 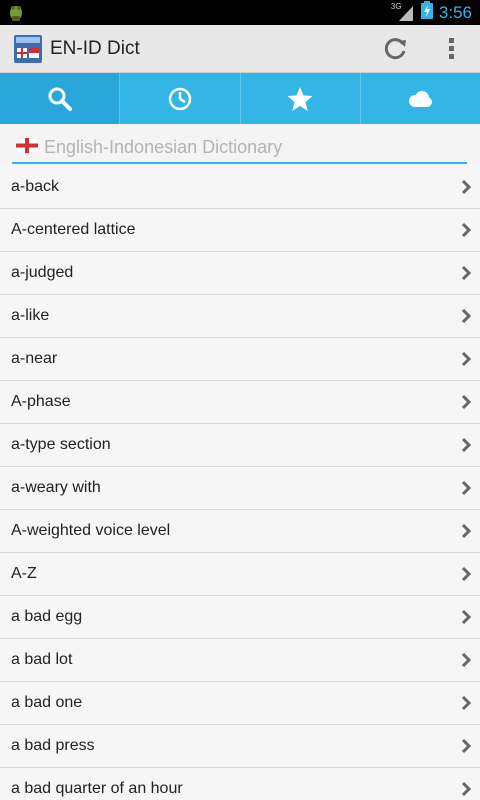 I want to click on overflow-menu-icon, so click(x=451, y=48).